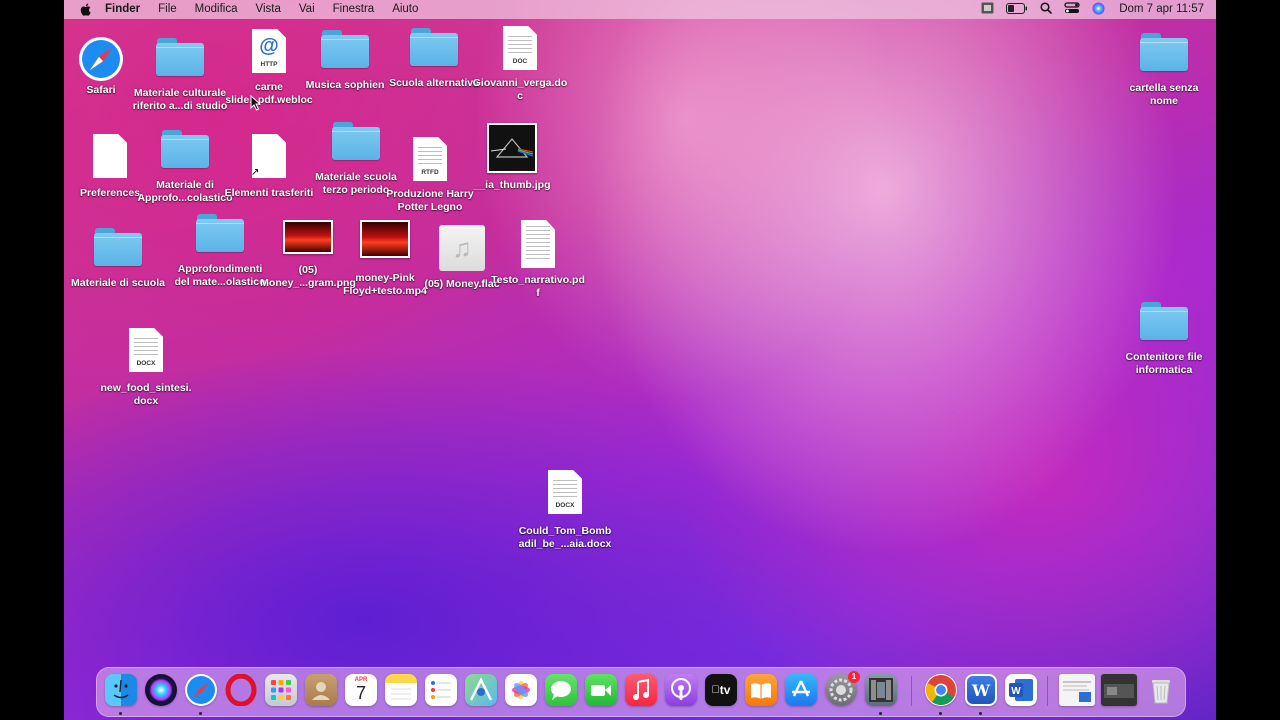 The image size is (1280, 720). I want to click on menu-datetime: Dom 7 apr 11:57, so click(1160, 9).